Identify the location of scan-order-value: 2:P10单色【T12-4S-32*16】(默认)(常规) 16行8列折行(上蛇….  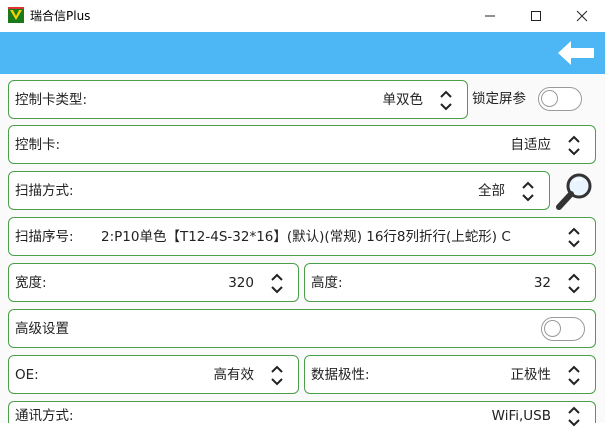
(306, 237).